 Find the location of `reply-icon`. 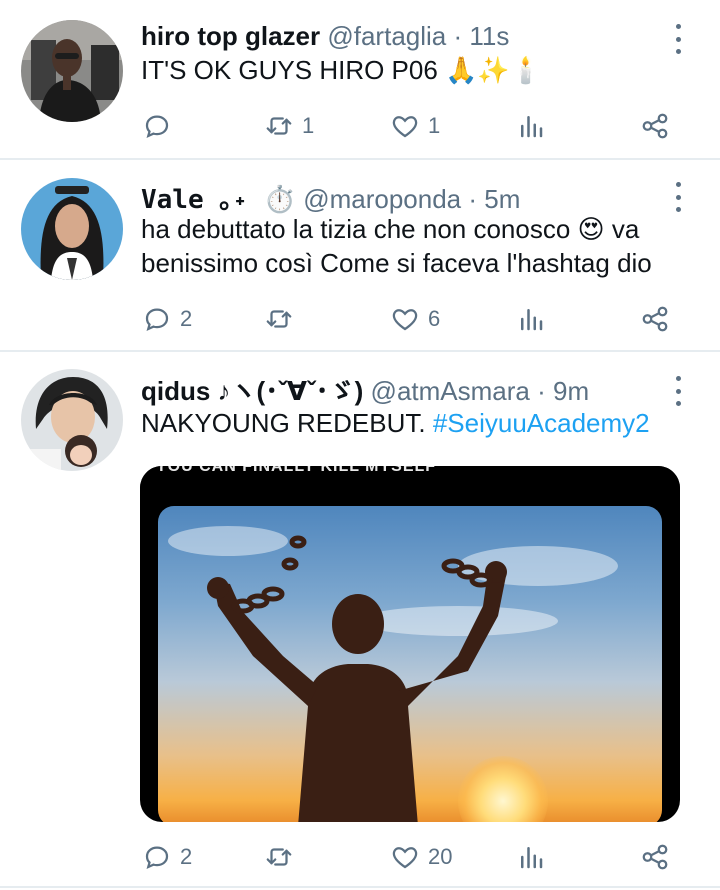

reply-icon is located at coordinates (157, 858).